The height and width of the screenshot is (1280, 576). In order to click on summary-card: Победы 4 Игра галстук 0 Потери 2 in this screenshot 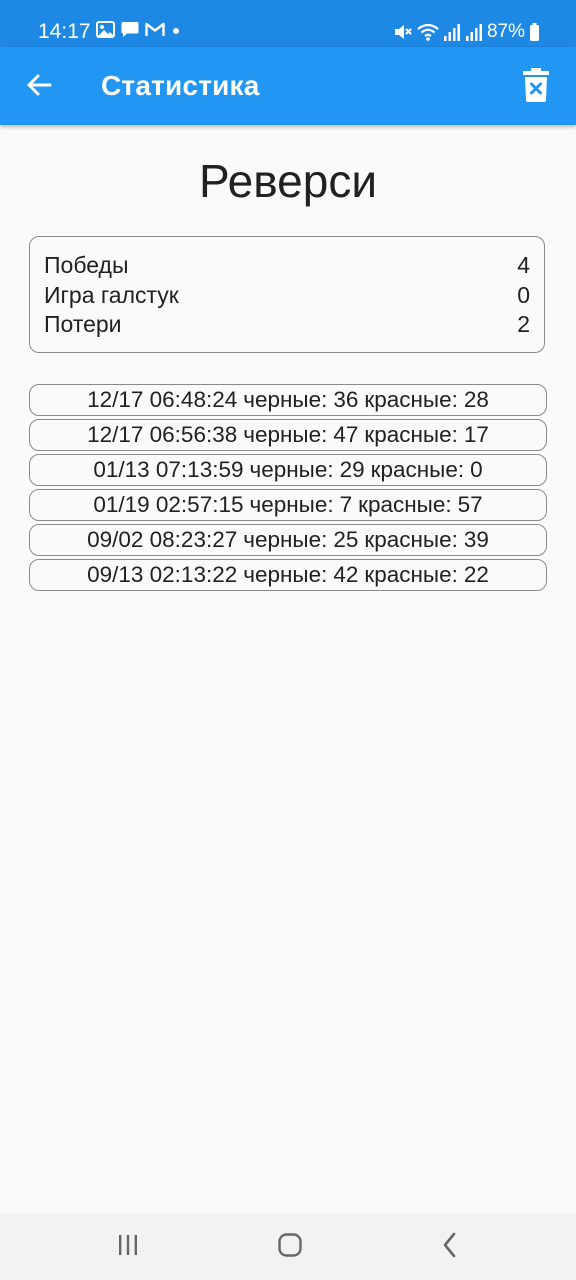, I will do `click(287, 294)`.